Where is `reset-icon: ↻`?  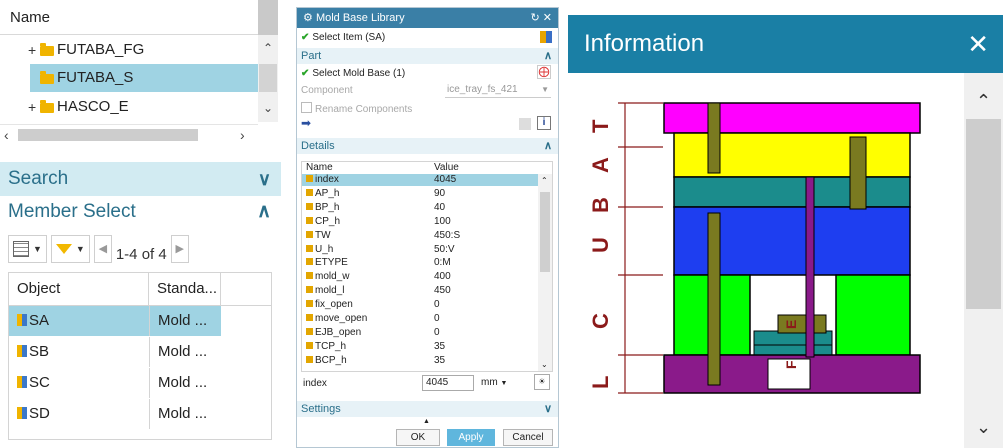
reset-icon: ↻ is located at coordinates (535, 18).